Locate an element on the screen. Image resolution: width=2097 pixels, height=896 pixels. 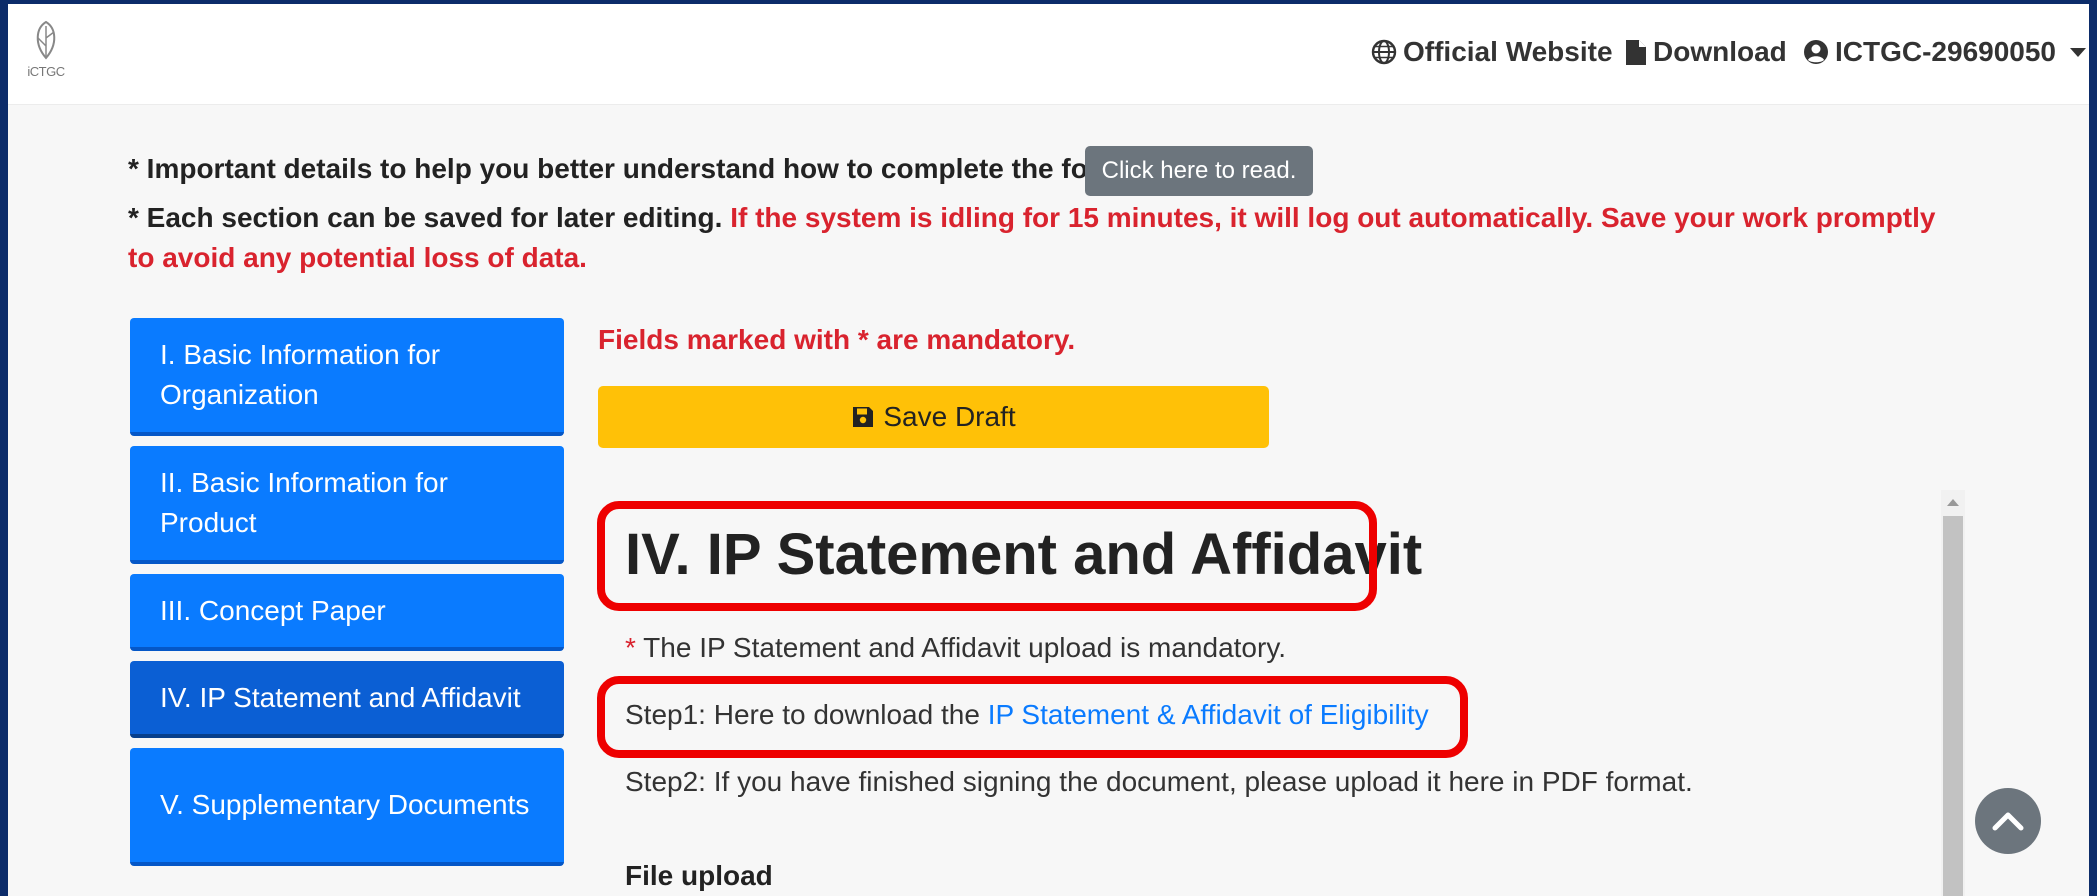
save-draft-button: Save Draft is located at coordinates (933, 417).